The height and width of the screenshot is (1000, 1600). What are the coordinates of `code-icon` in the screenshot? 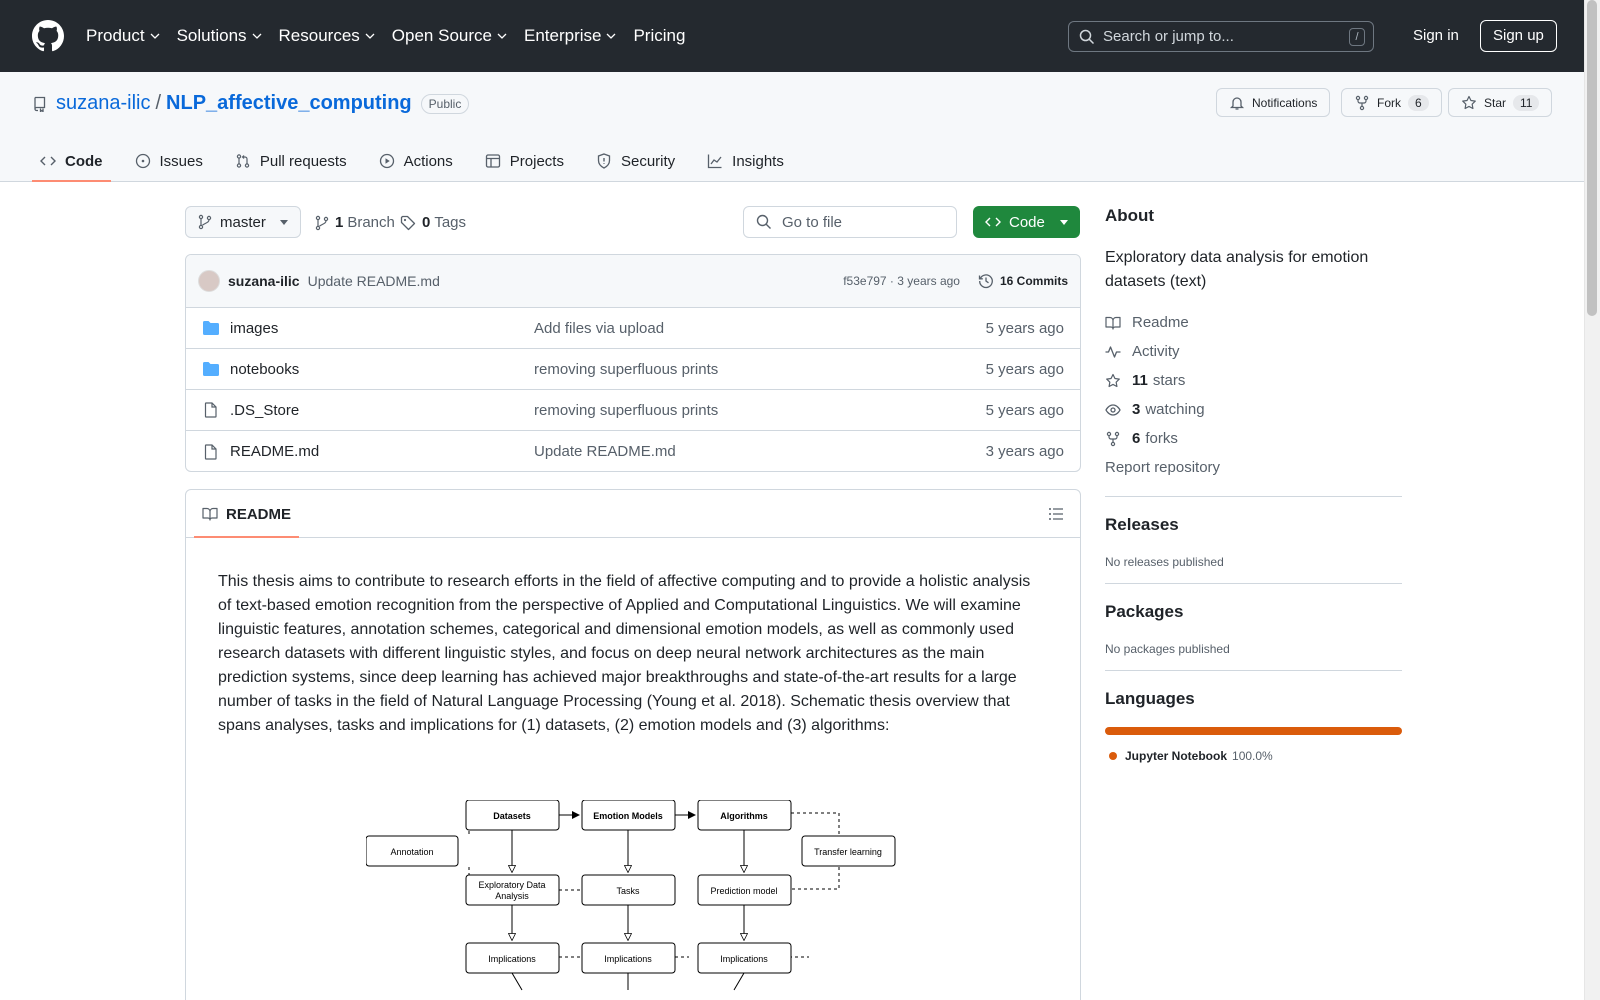 It's located at (52, 161).